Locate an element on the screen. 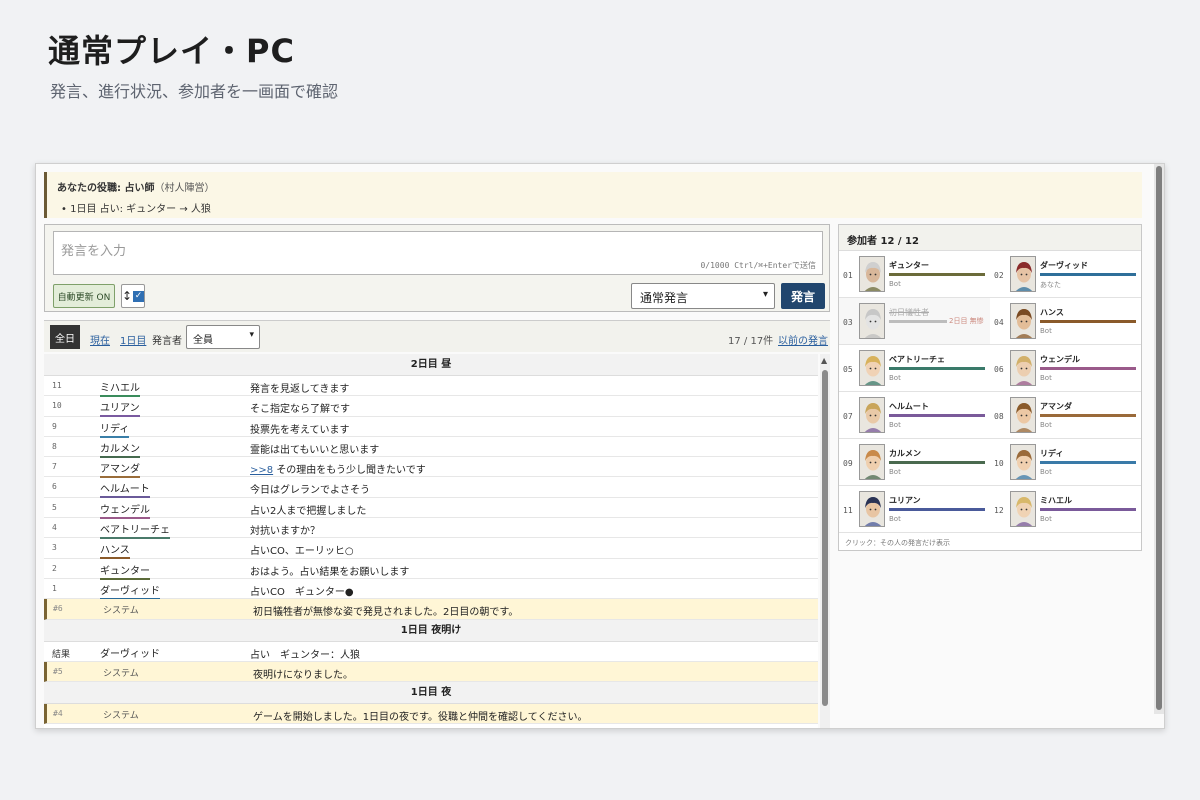  auto-scroll-toggle: ↕ ✓ is located at coordinates (133, 296).